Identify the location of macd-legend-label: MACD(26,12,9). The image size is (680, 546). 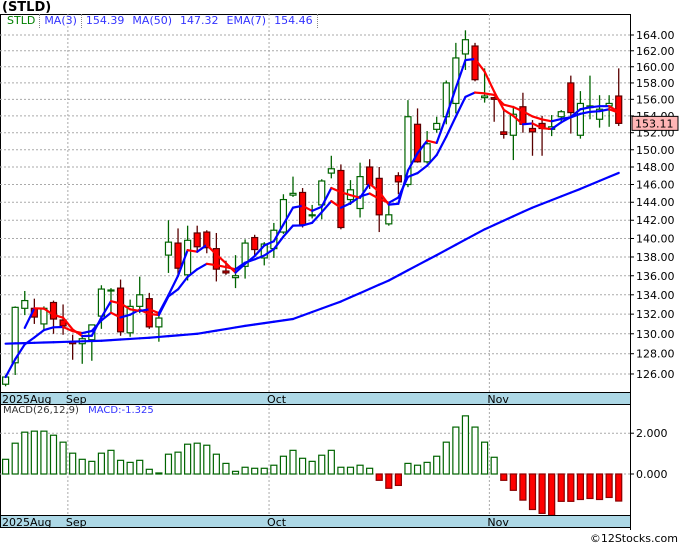
(41, 410).